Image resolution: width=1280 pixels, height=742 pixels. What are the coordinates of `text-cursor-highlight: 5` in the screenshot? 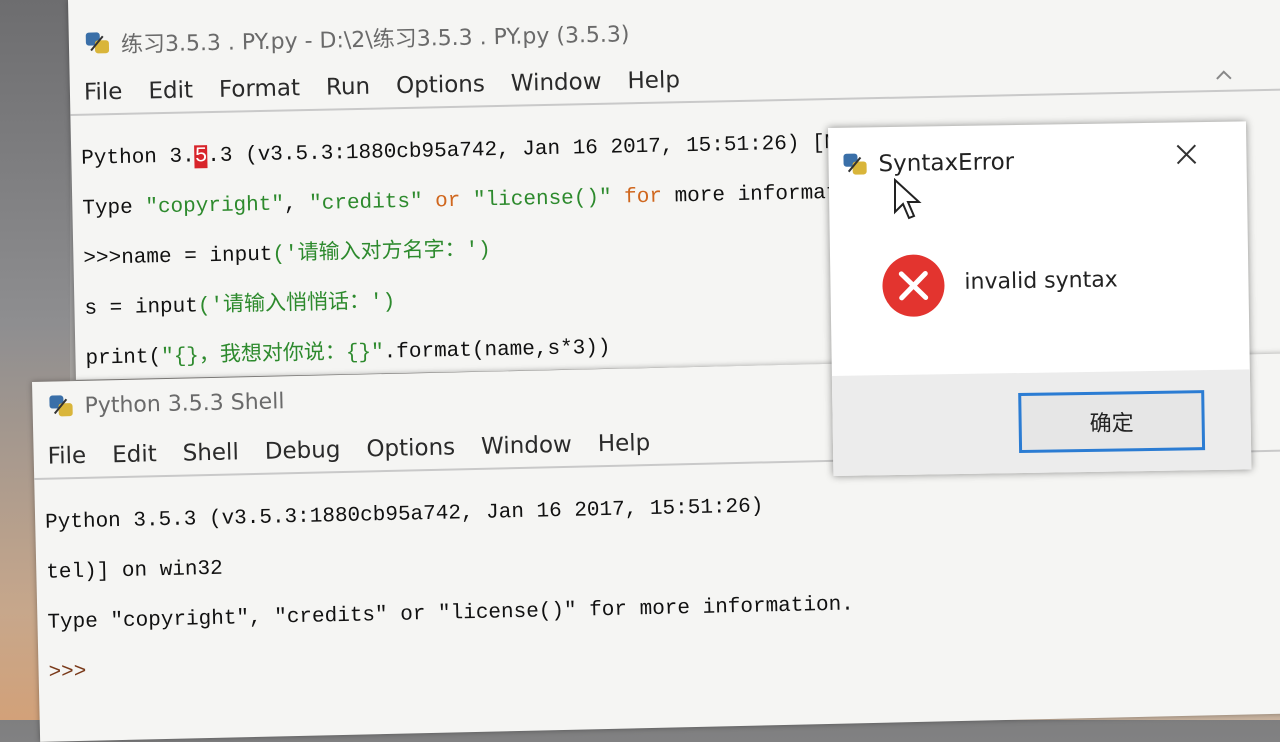 It's located at (201, 157).